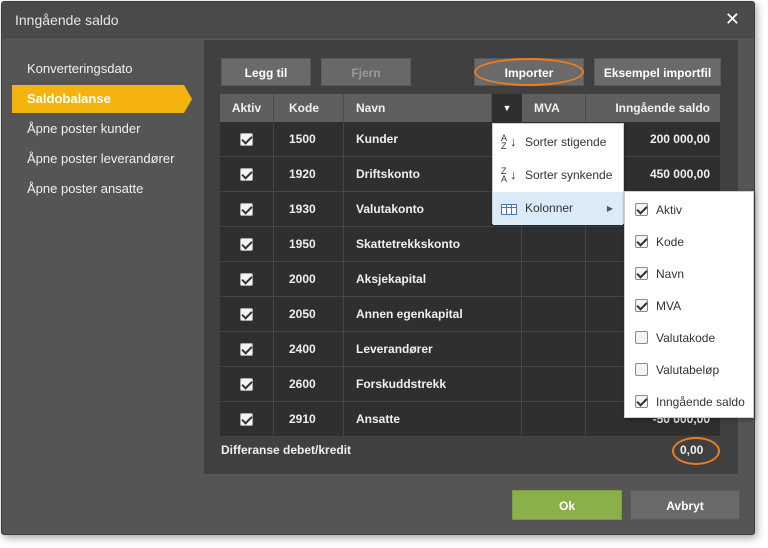  Describe the element at coordinates (567, 505) in the screenshot. I see `ok-button: Ok` at that location.